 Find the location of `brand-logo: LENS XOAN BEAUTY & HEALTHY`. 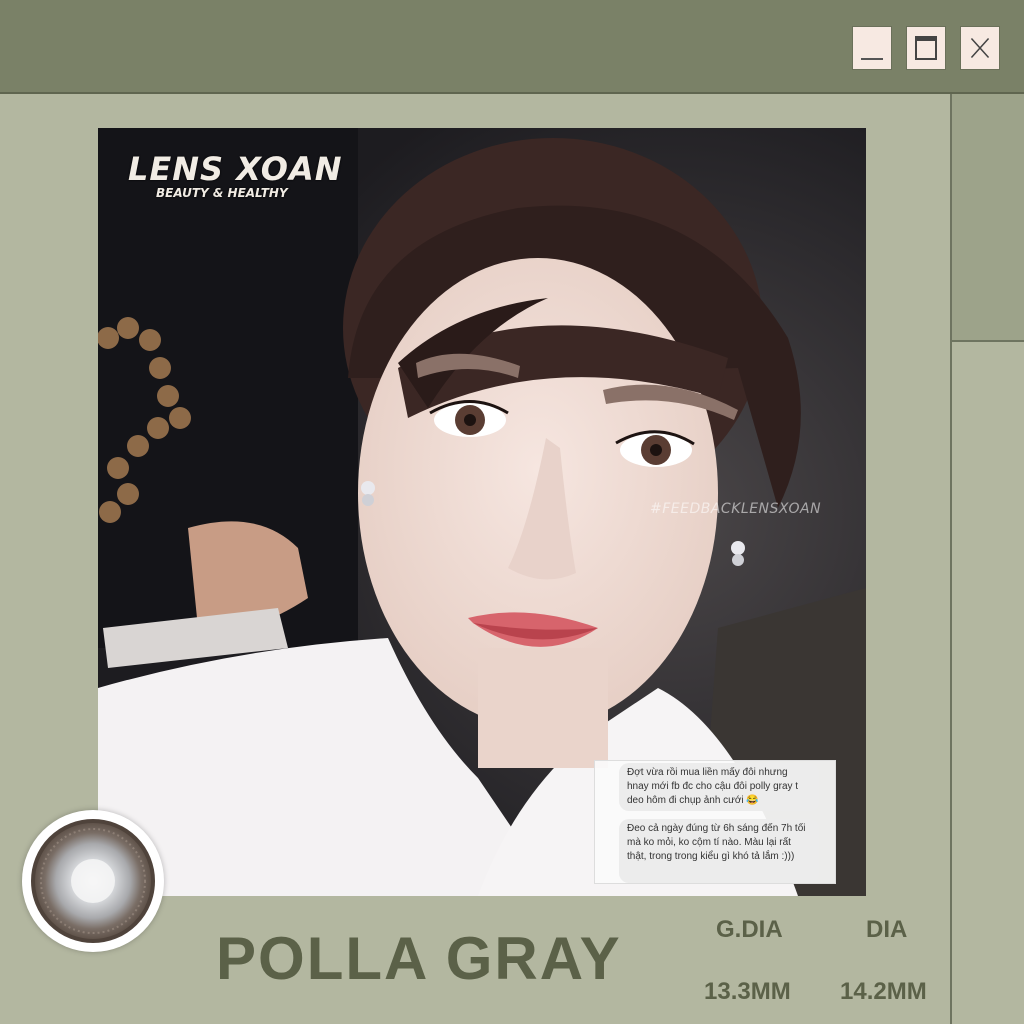

brand-logo: LENS XOAN BEAUTY & HEALTHY is located at coordinates (235, 175).